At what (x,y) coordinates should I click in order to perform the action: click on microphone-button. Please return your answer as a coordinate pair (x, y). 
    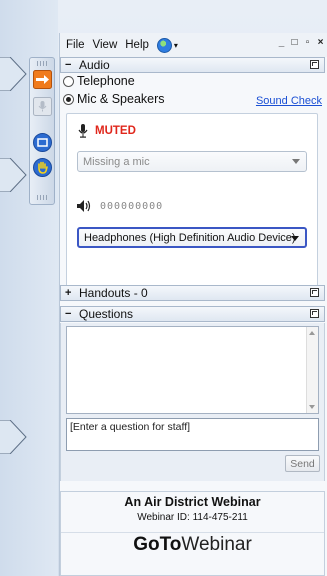
    Looking at the image, I should click on (42, 106).